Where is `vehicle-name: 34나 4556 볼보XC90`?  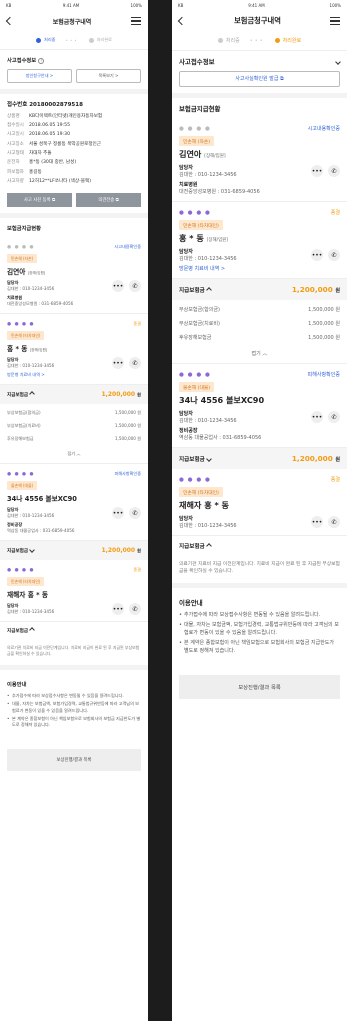 vehicle-name: 34나 4556 볼보XC90 is located at coordinates (42, 499).